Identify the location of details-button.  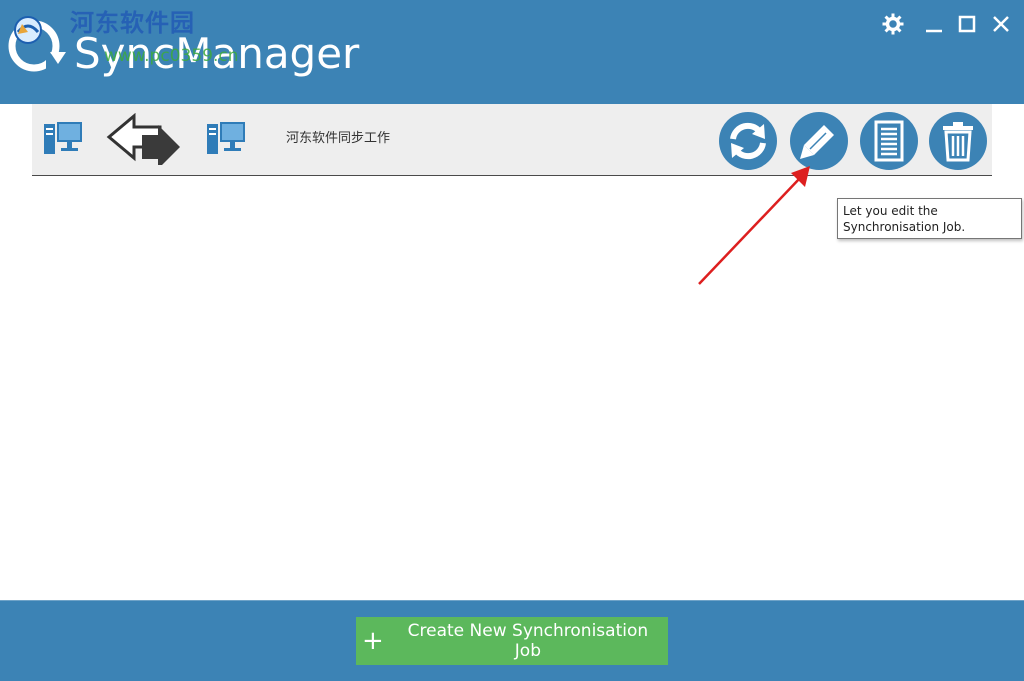
(889, 141).